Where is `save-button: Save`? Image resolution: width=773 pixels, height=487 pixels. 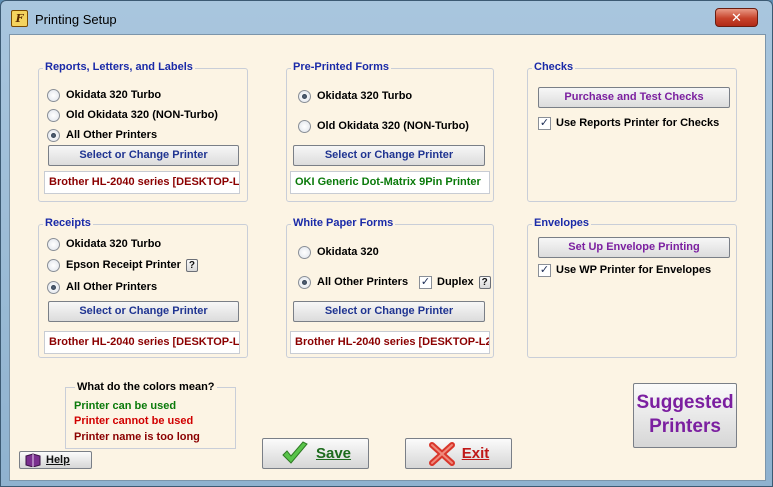 save-button: Save is located at coordinates (315, 453).